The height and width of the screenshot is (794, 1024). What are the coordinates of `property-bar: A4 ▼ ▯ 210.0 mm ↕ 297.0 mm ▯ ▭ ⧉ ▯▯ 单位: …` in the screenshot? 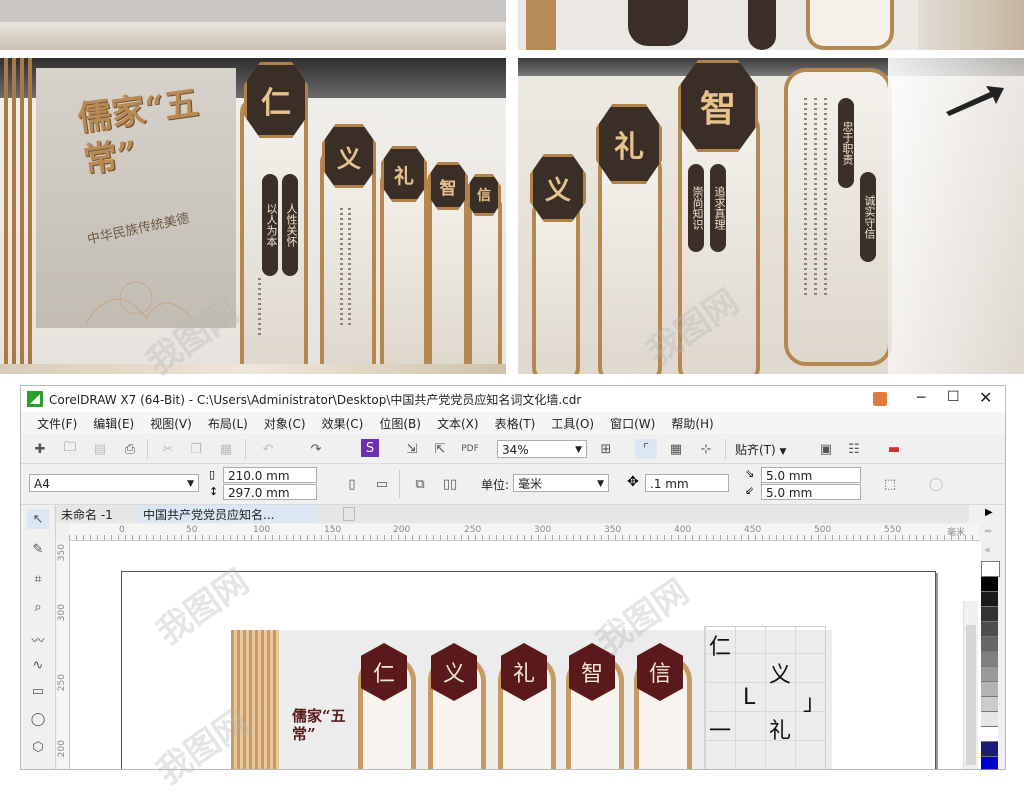 It's located at (513, 484).